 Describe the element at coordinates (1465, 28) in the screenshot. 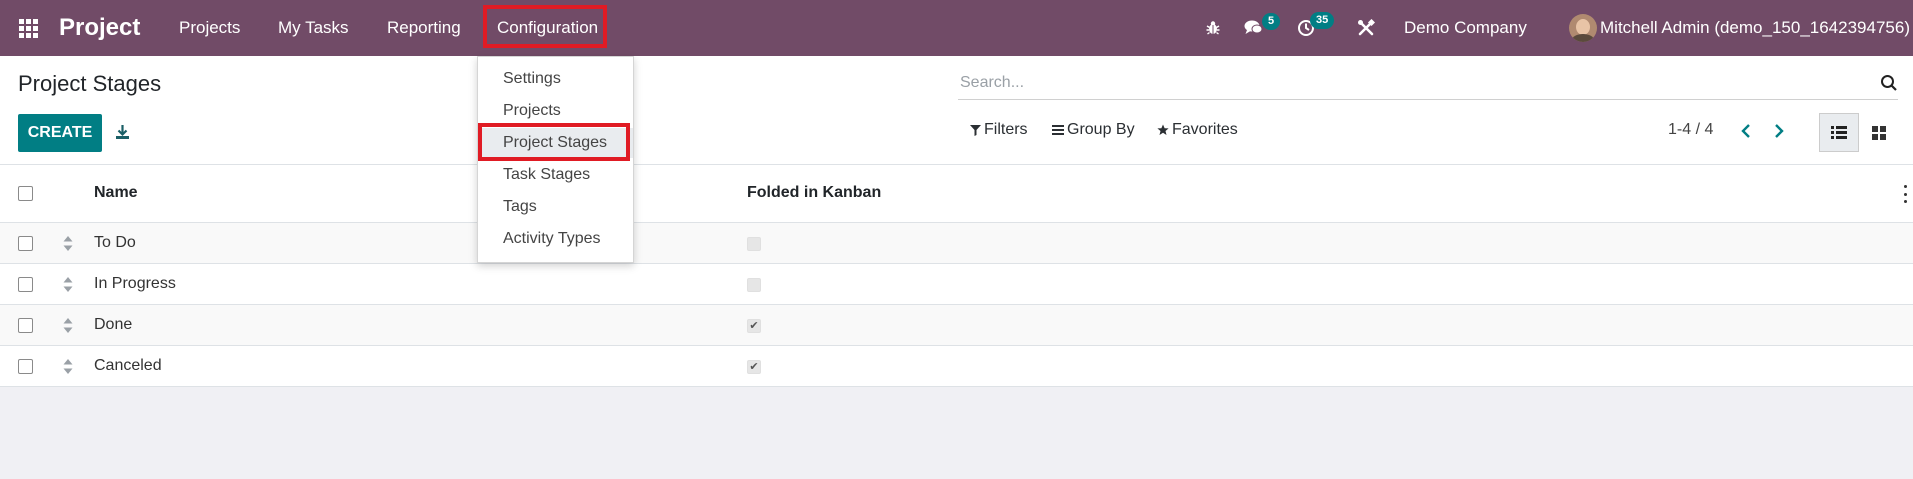

I see `company-switcher: Demo Company` at that location.